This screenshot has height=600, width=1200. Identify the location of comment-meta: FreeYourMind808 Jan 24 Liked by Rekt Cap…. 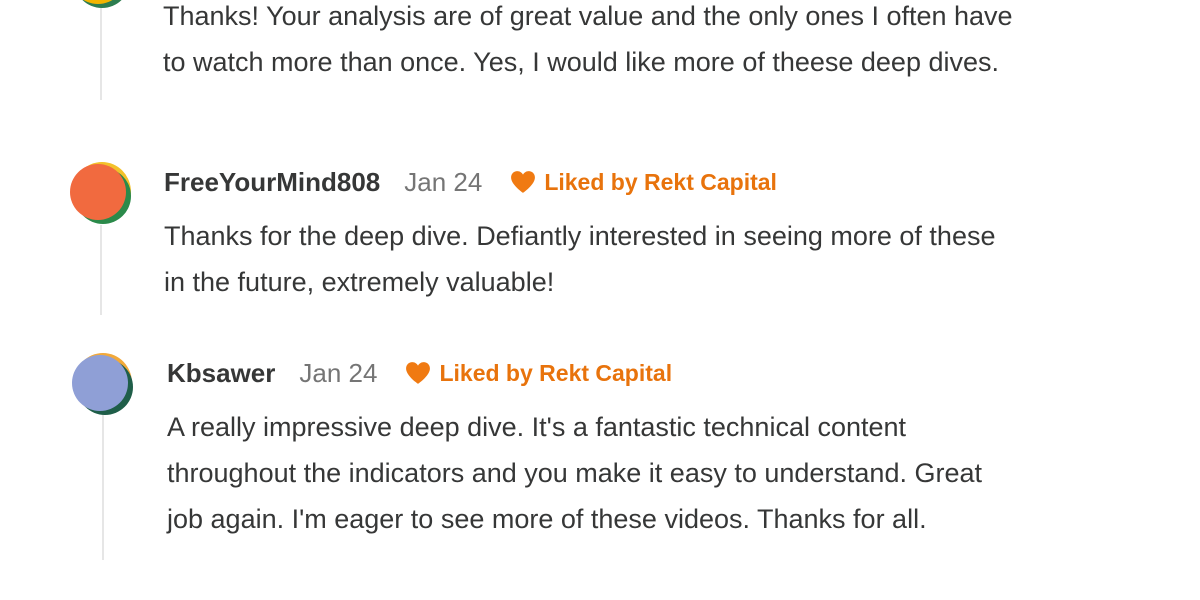
(470, 182).